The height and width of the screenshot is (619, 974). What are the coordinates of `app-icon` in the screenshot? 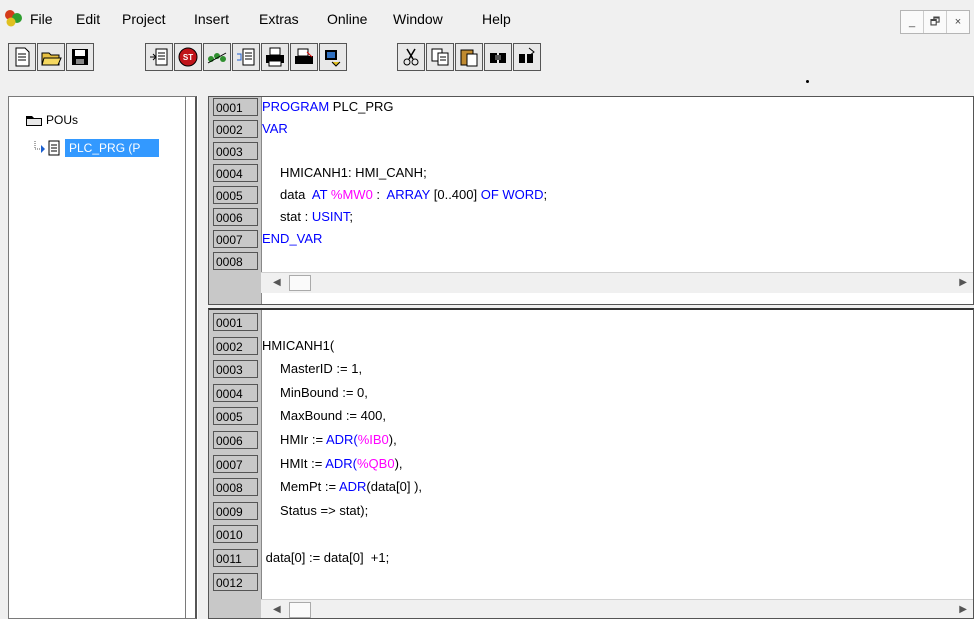 It's located at (13, 18).